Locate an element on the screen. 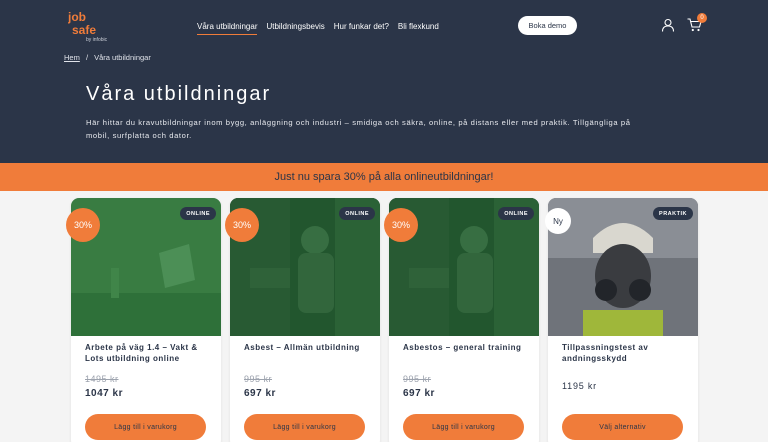 The width and height of the screenshot is (768, 442). book-demo-button: Boka demo is located at coordinates (547, 25).